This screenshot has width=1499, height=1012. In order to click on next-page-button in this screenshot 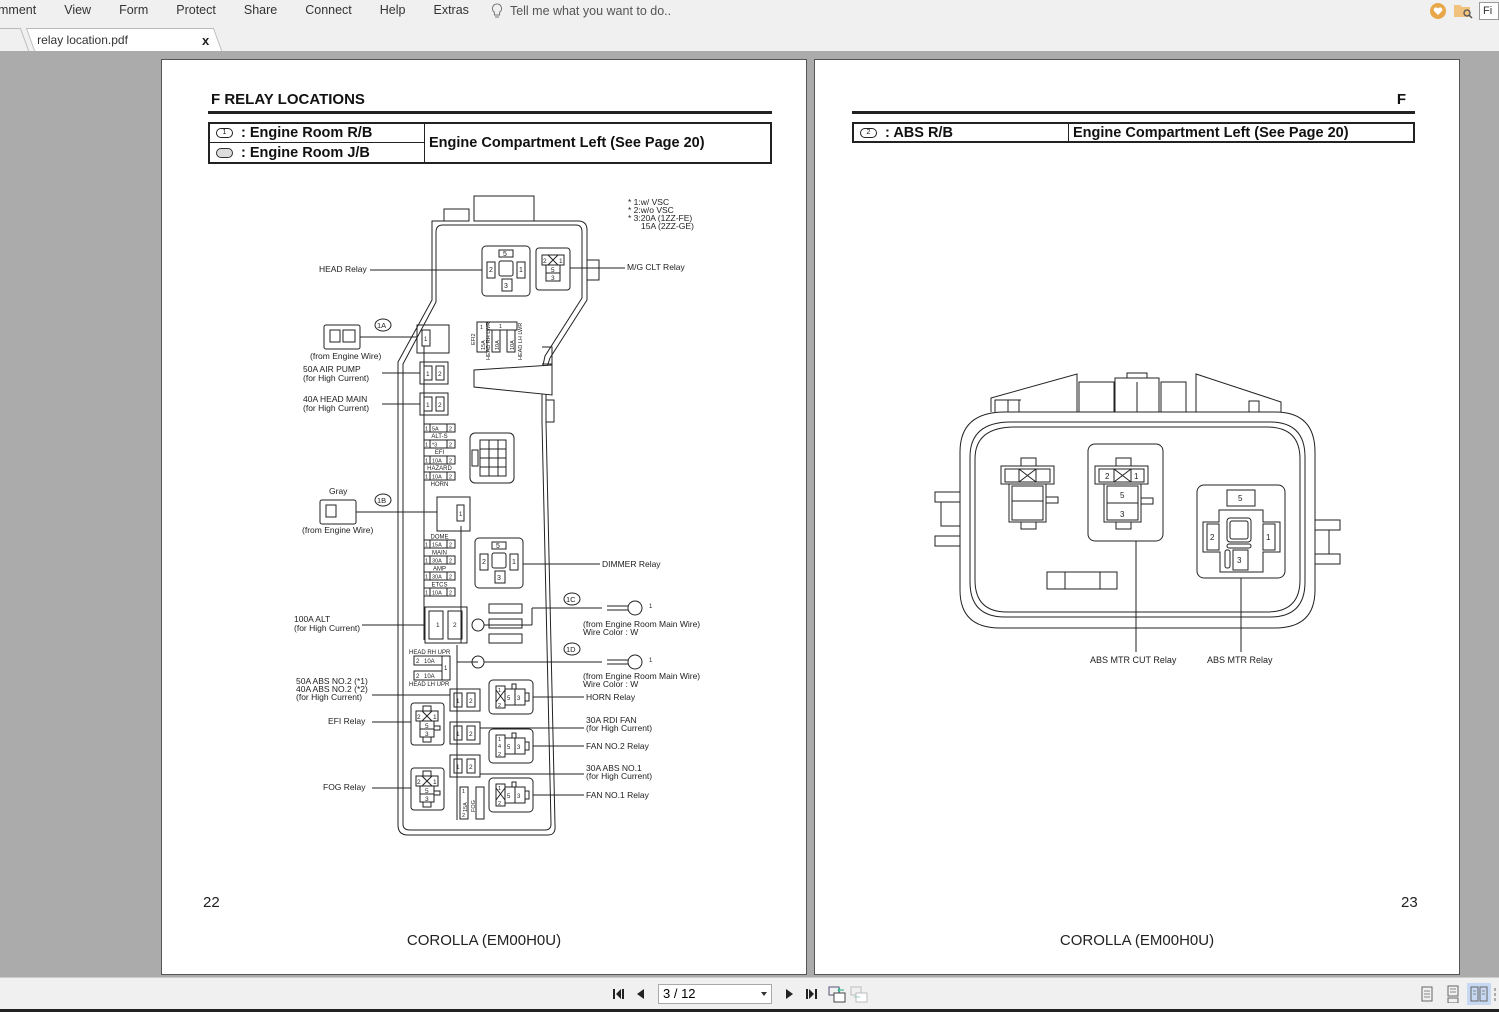, I will do `click(789, 994)`.